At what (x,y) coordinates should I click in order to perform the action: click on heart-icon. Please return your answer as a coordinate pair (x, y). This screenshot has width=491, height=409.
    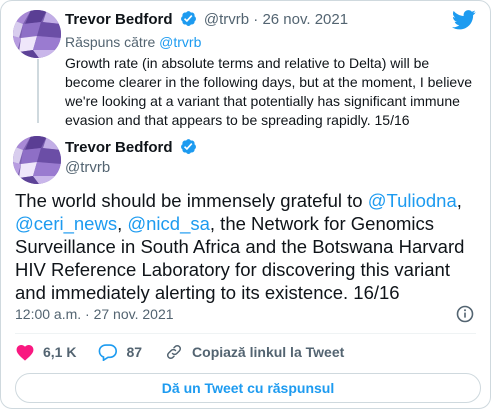
    Looking at the image, I should click on (25, 353).